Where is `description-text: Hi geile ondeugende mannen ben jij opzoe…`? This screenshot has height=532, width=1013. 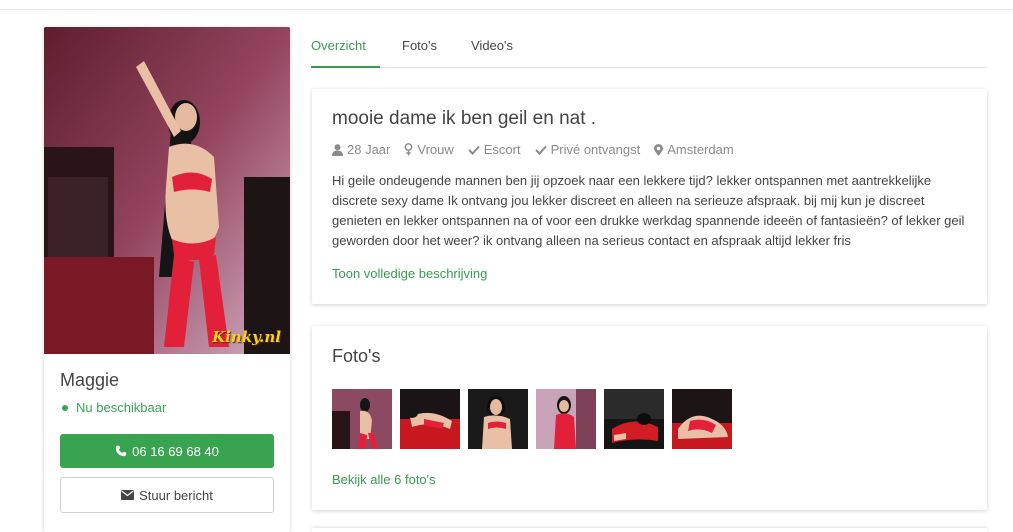
description-text: Hi geile ondeugende mannen ben jij opzoe… is located at coordinates (648, 210).